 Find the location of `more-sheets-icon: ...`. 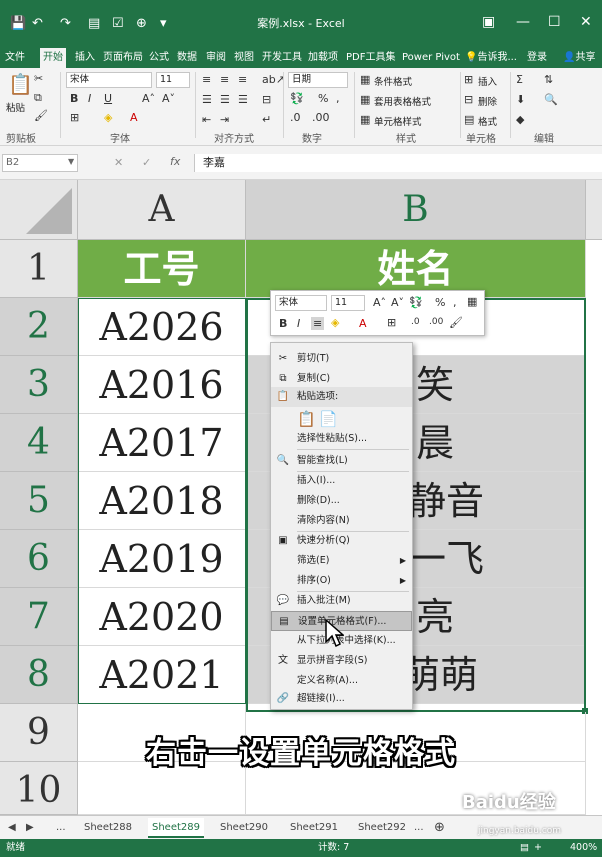

more-sheets-icon: ... is located at coordinates (61, 828).